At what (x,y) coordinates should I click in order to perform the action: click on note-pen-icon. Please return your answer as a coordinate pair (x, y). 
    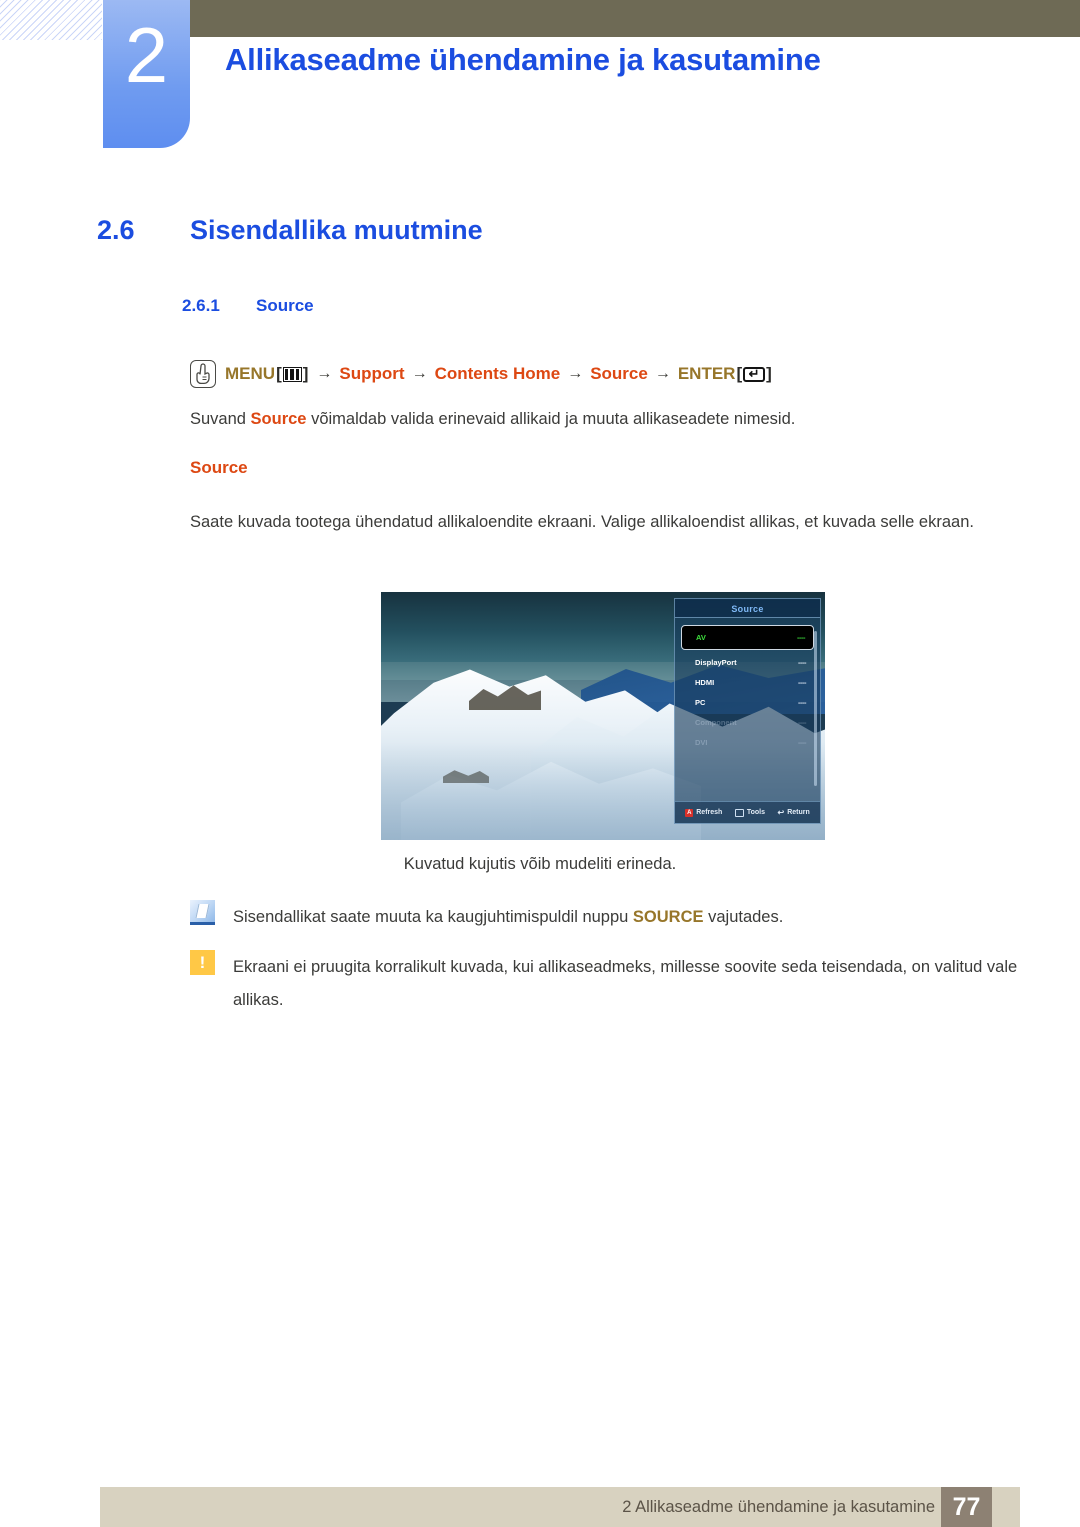
    Looking at the image, I should click on (202, 912).